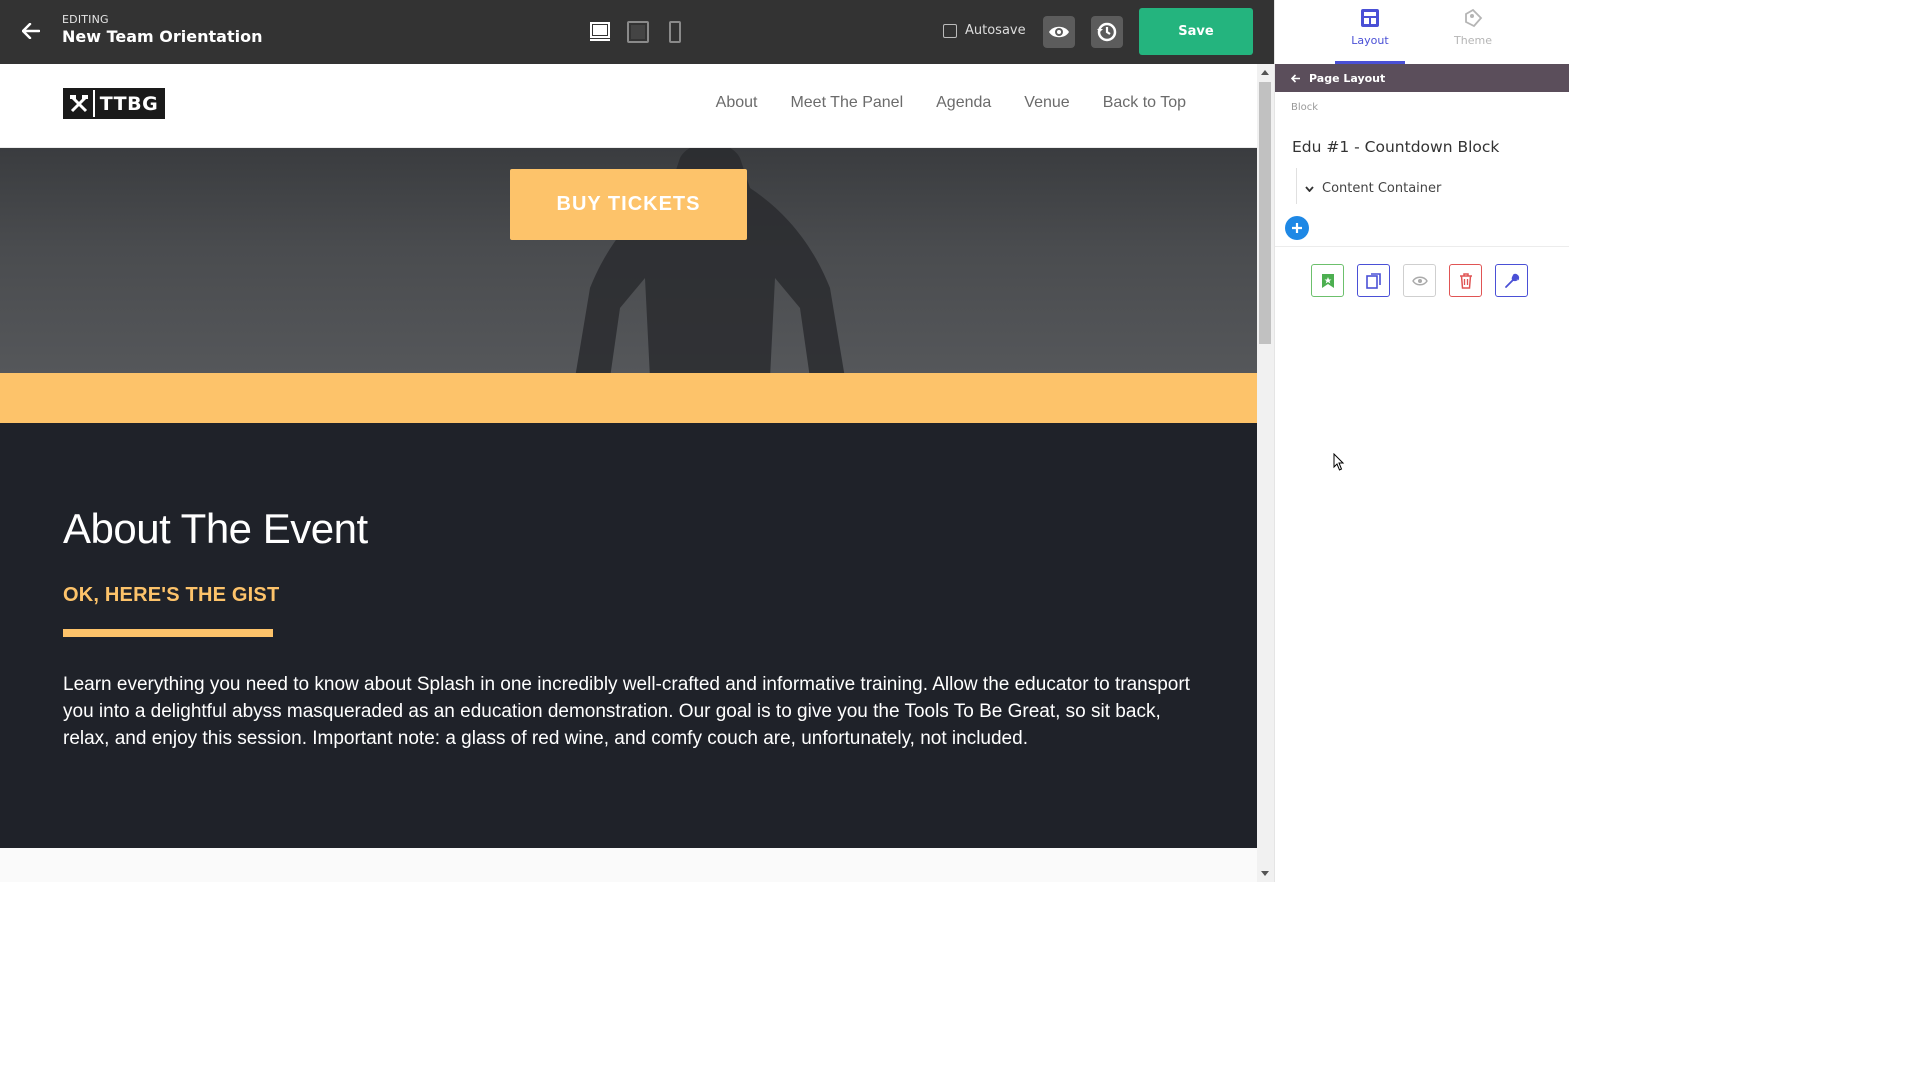  I want to click on autosave-toggle: Autosave, so click(984, 30).